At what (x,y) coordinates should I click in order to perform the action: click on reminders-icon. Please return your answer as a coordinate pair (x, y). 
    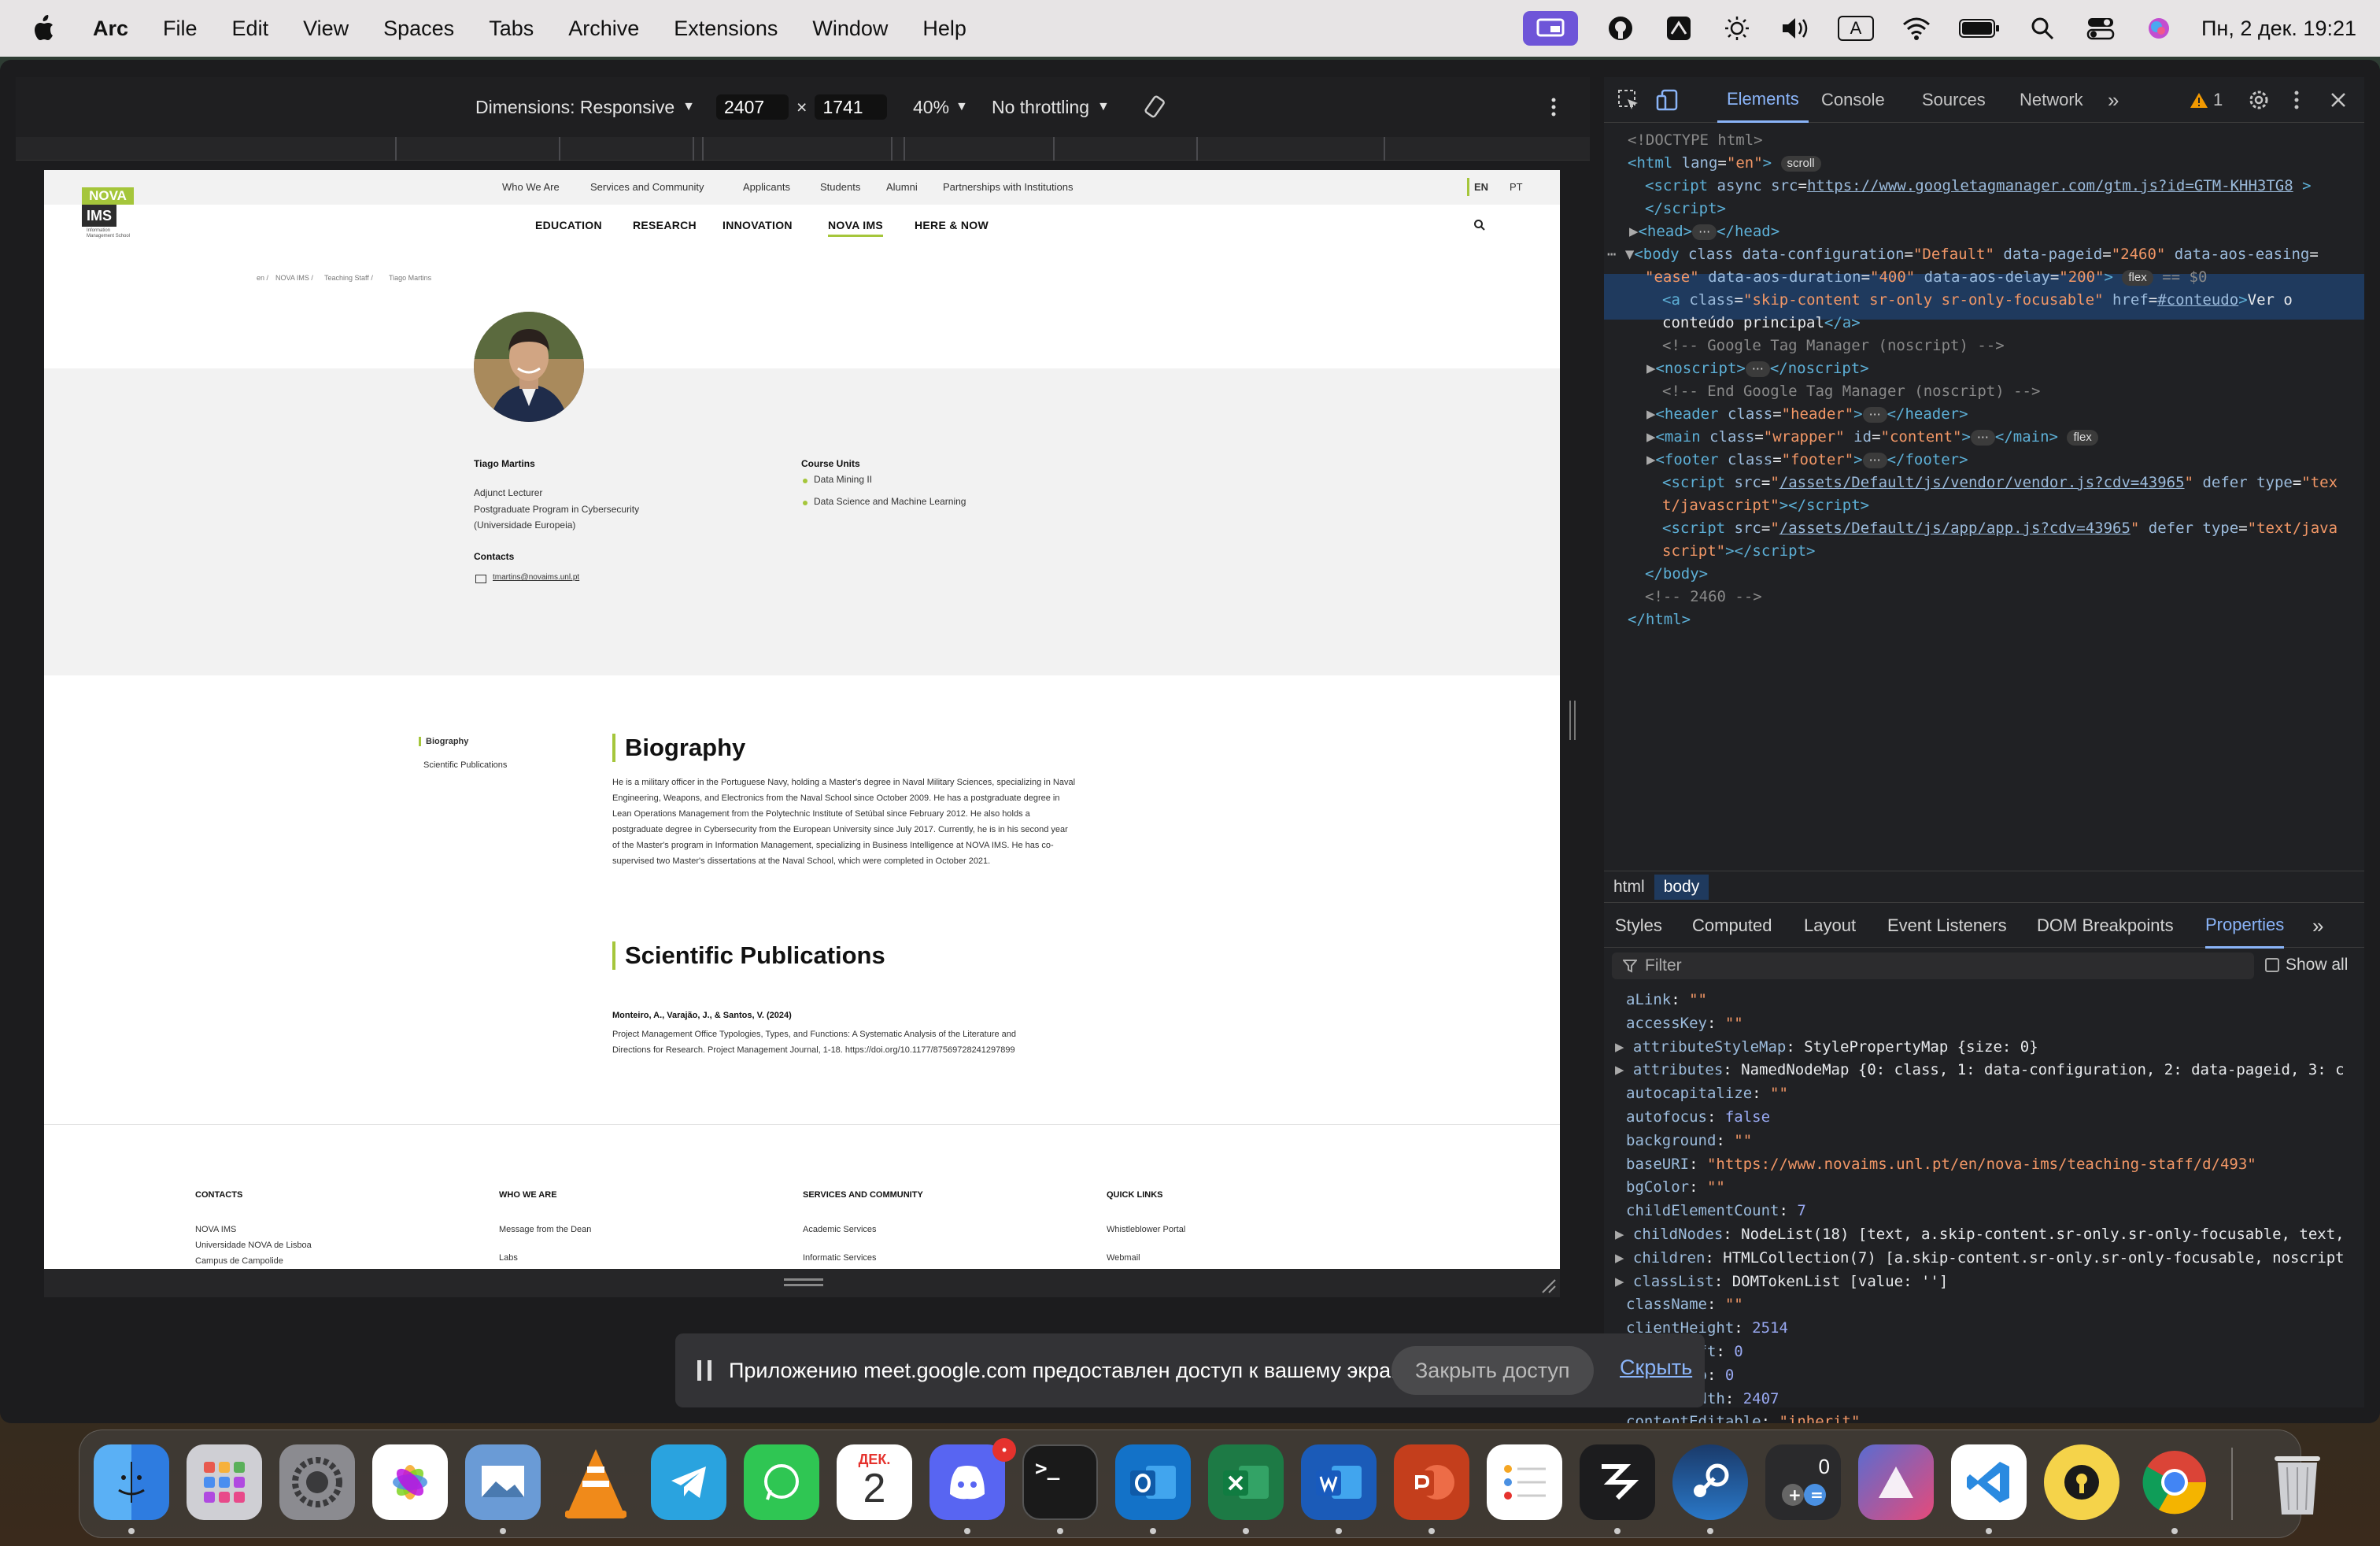
    Looking at the image, I should click on (1524, 1482).